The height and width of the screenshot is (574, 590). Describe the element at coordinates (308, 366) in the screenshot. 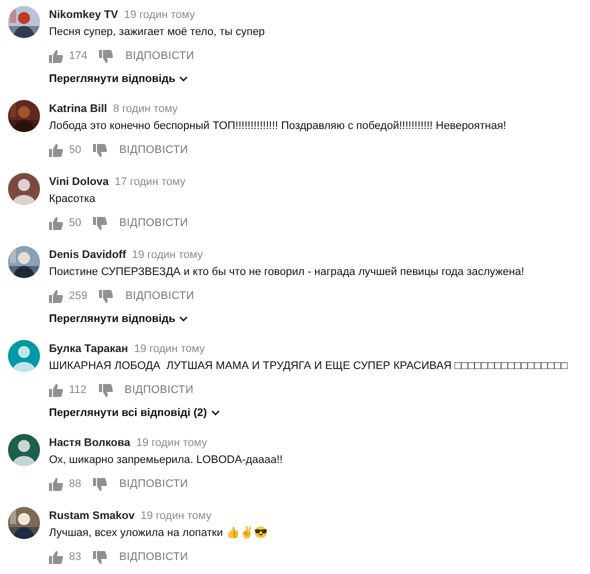

I see `comment-text: ШИКАРНАЯ ЛОБОДА ЛУТШАЯ МАМА И ТРУДЯГА И ЕЩЕ СУПЕР КРАСИВАЯ □□□□□□□□□□□□□□□□□` at that location.